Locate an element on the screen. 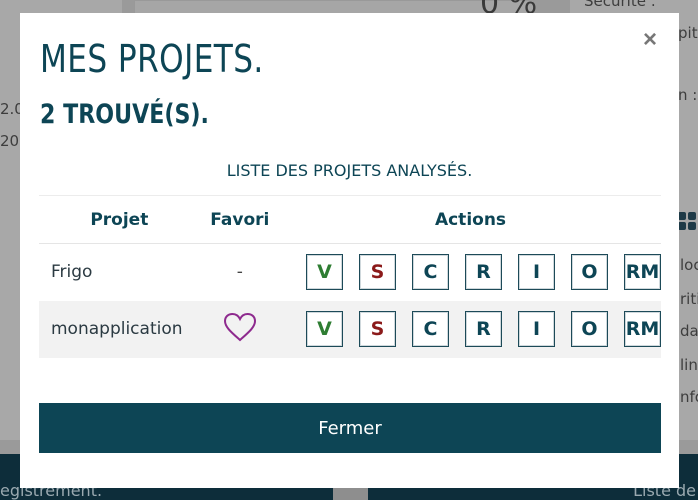 The height and width of the screenshot is (500, 698). background-fragment: lin is located at coordinates (689, 365).